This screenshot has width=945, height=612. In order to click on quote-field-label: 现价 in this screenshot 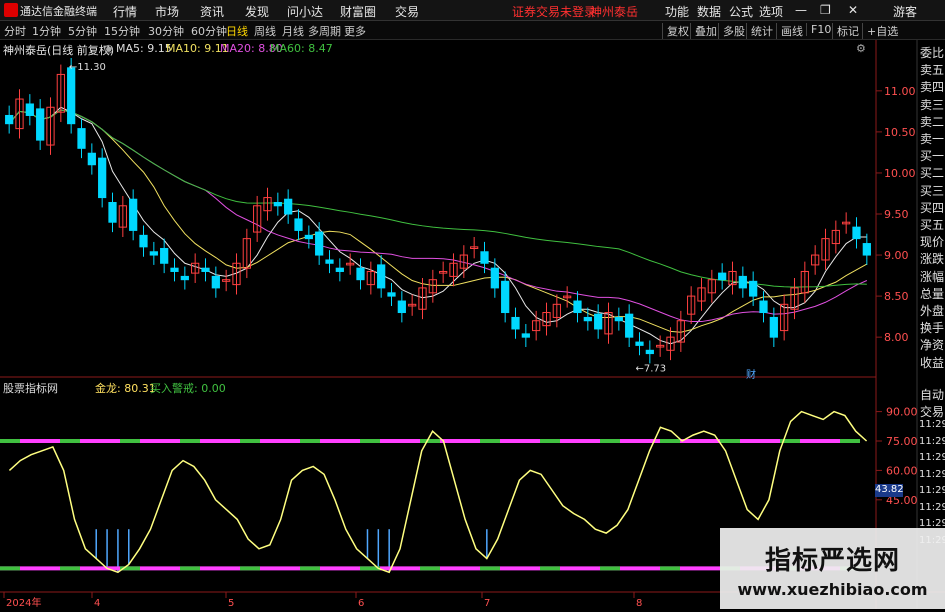, I will do `click(931, 242)`.